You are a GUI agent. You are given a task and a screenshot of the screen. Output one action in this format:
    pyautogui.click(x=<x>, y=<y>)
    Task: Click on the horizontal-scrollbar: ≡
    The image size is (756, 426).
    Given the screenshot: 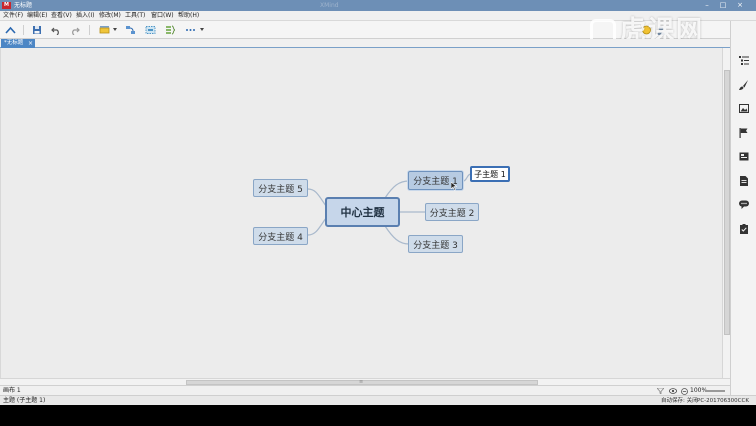 What is the action you would take?
    pyautogui.click(x=365, y=381)
    